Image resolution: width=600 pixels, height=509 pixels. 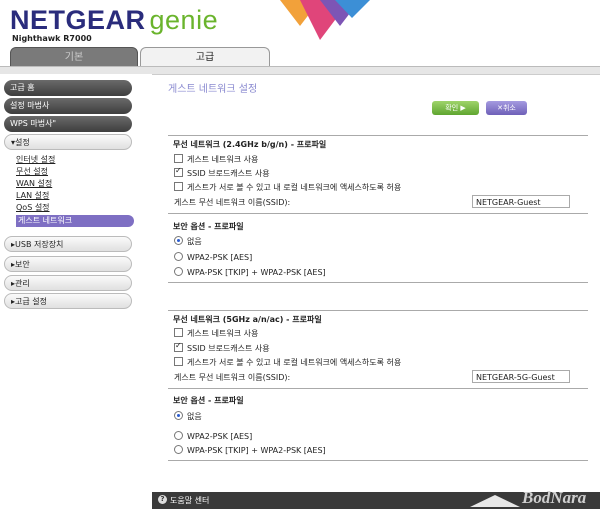 What do you see at coordinates (554, 497) in the screenshot?
I see `watermark: BodNara` at bounding box center [554, 497].